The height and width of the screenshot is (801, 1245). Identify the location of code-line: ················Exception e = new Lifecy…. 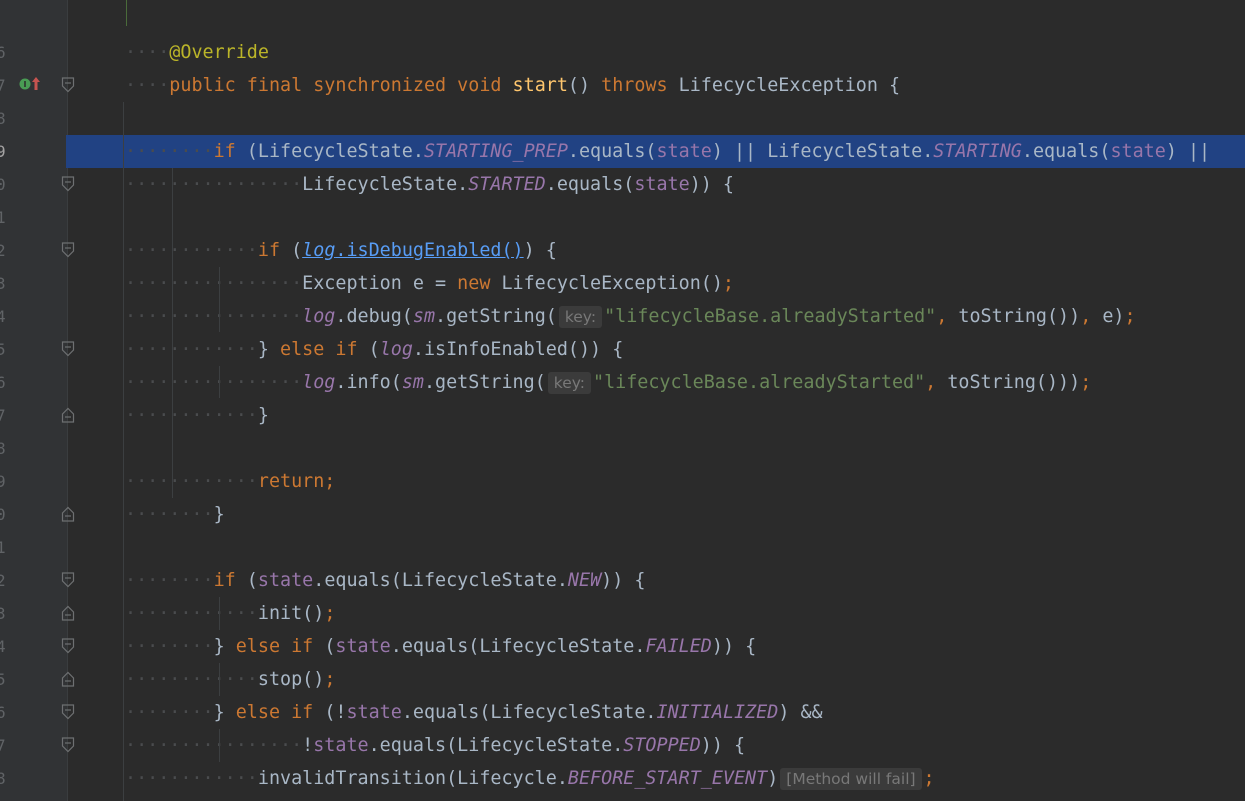
(656, 283).